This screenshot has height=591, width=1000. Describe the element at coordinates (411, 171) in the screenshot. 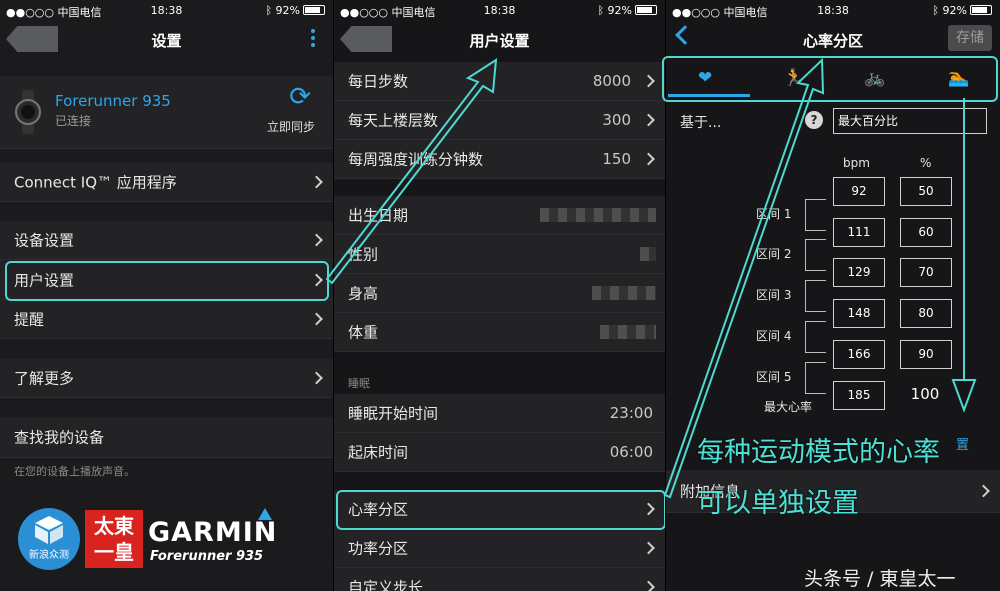

I see `arrow-to-user-settings` at that location.